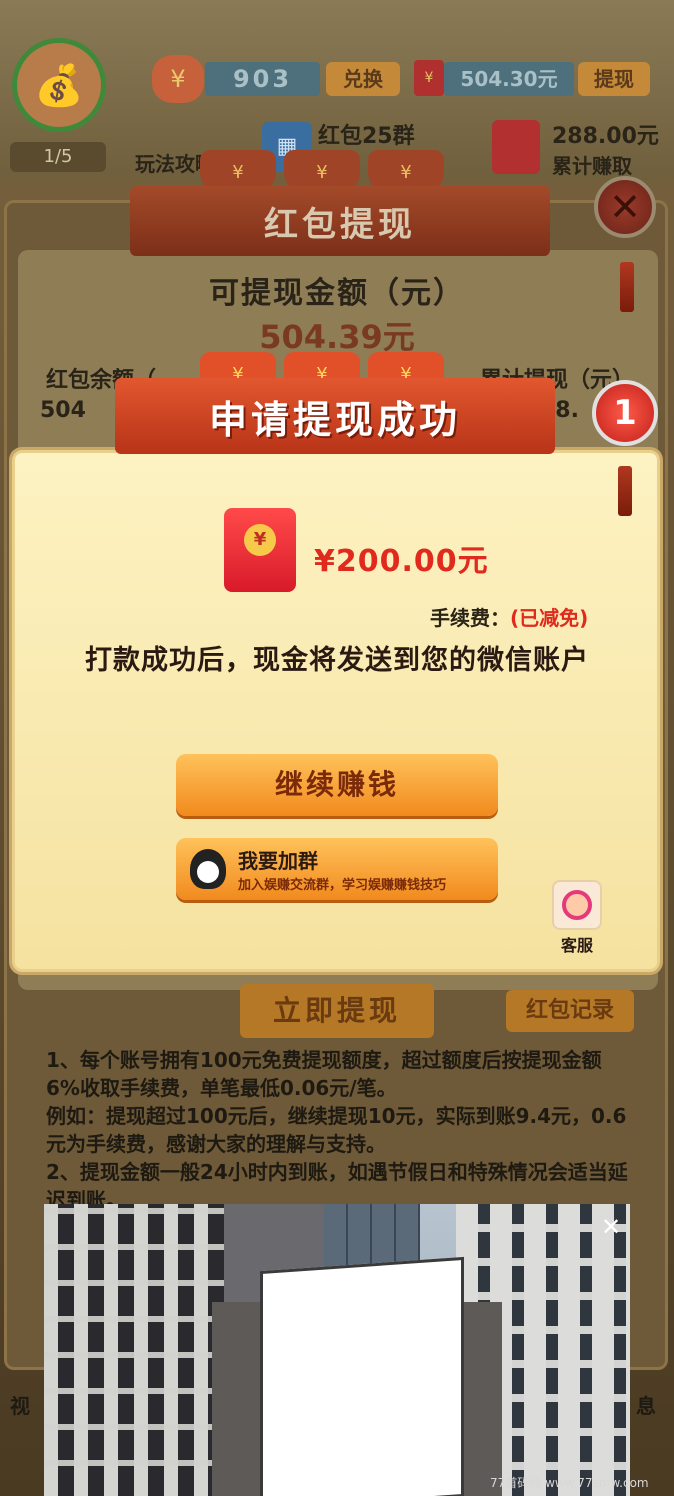 Image resolution: width=674 pixels, height=1496 pixels. Describe the element at coordinates (366, 134) in the screenshot. I see `group-label: 红包25群` at that location.